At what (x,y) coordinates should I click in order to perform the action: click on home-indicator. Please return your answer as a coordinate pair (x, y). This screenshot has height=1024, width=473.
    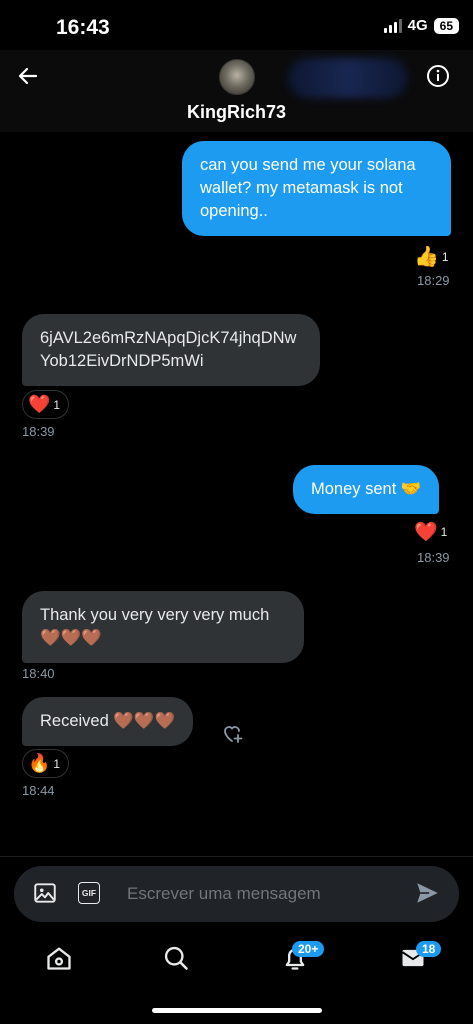
    Looking at the image, I should click on (237, 1010).